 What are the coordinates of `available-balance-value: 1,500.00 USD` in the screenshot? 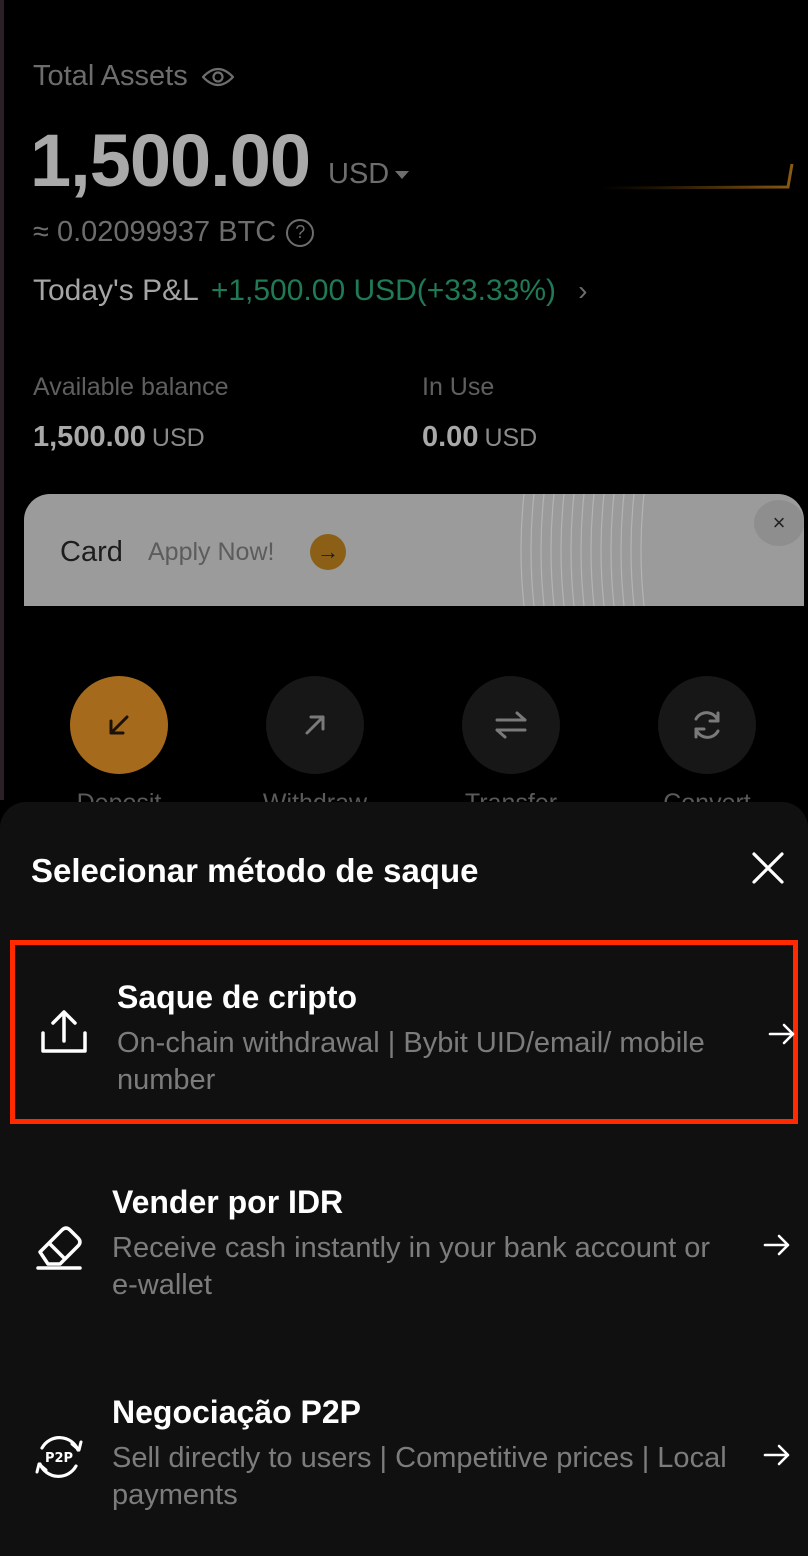 It's located at (119, 437).